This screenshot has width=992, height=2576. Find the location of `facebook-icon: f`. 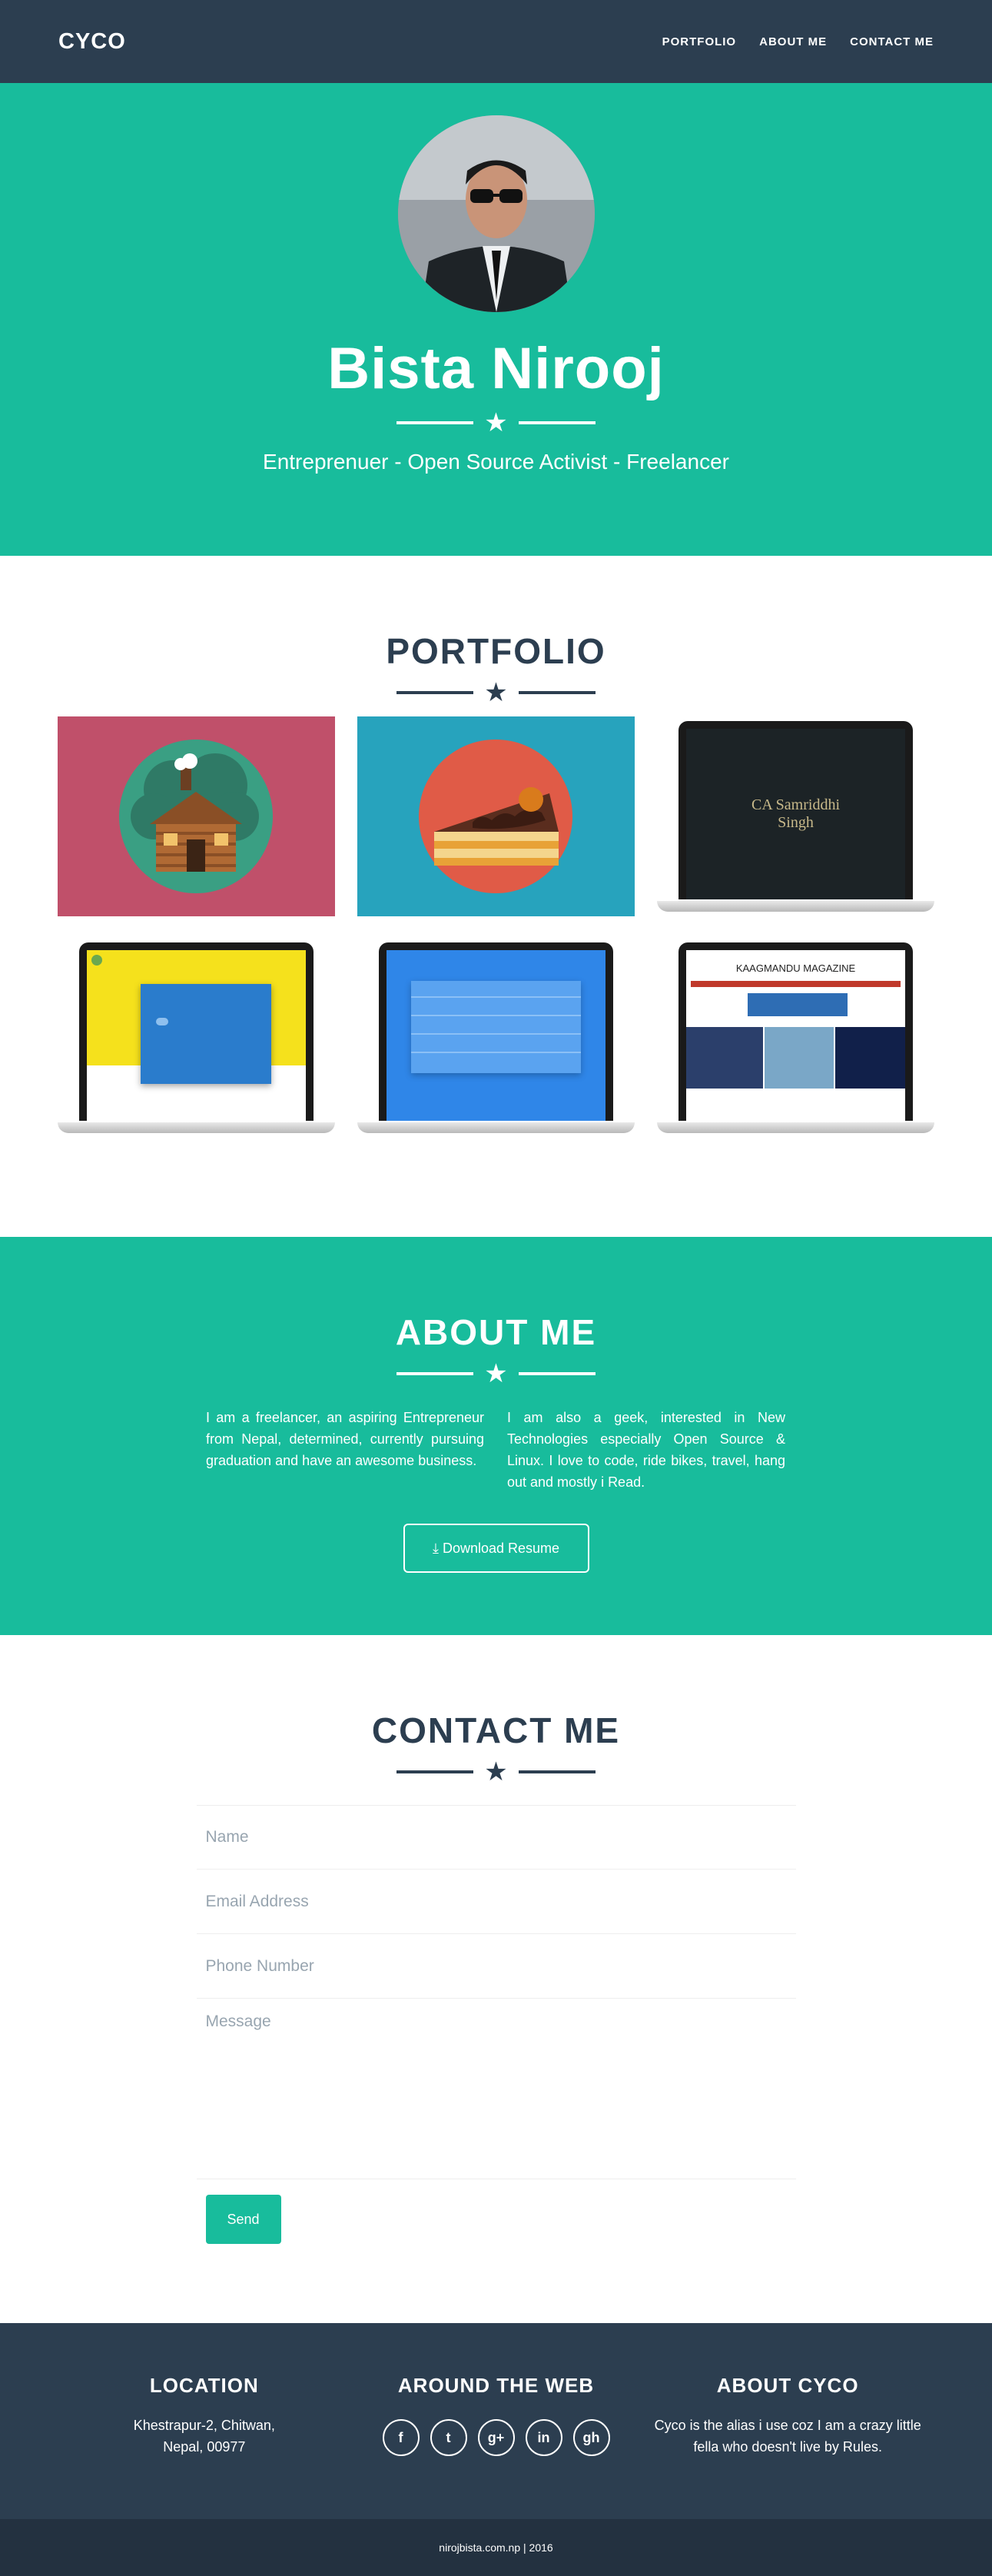

facebook-icon: f is located at coordinates (401, 2437).